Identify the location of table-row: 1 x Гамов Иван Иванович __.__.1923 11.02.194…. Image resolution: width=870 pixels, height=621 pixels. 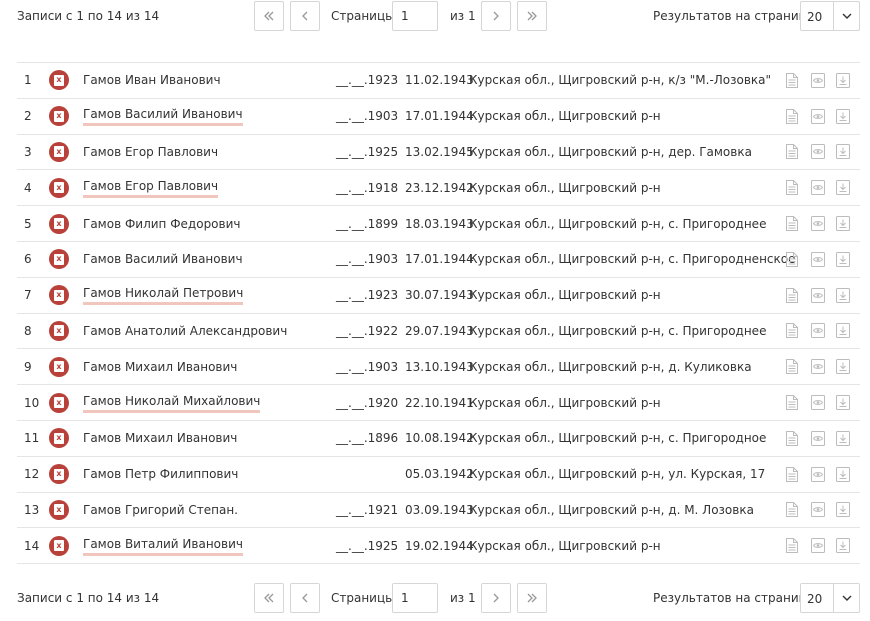
(438, 81).